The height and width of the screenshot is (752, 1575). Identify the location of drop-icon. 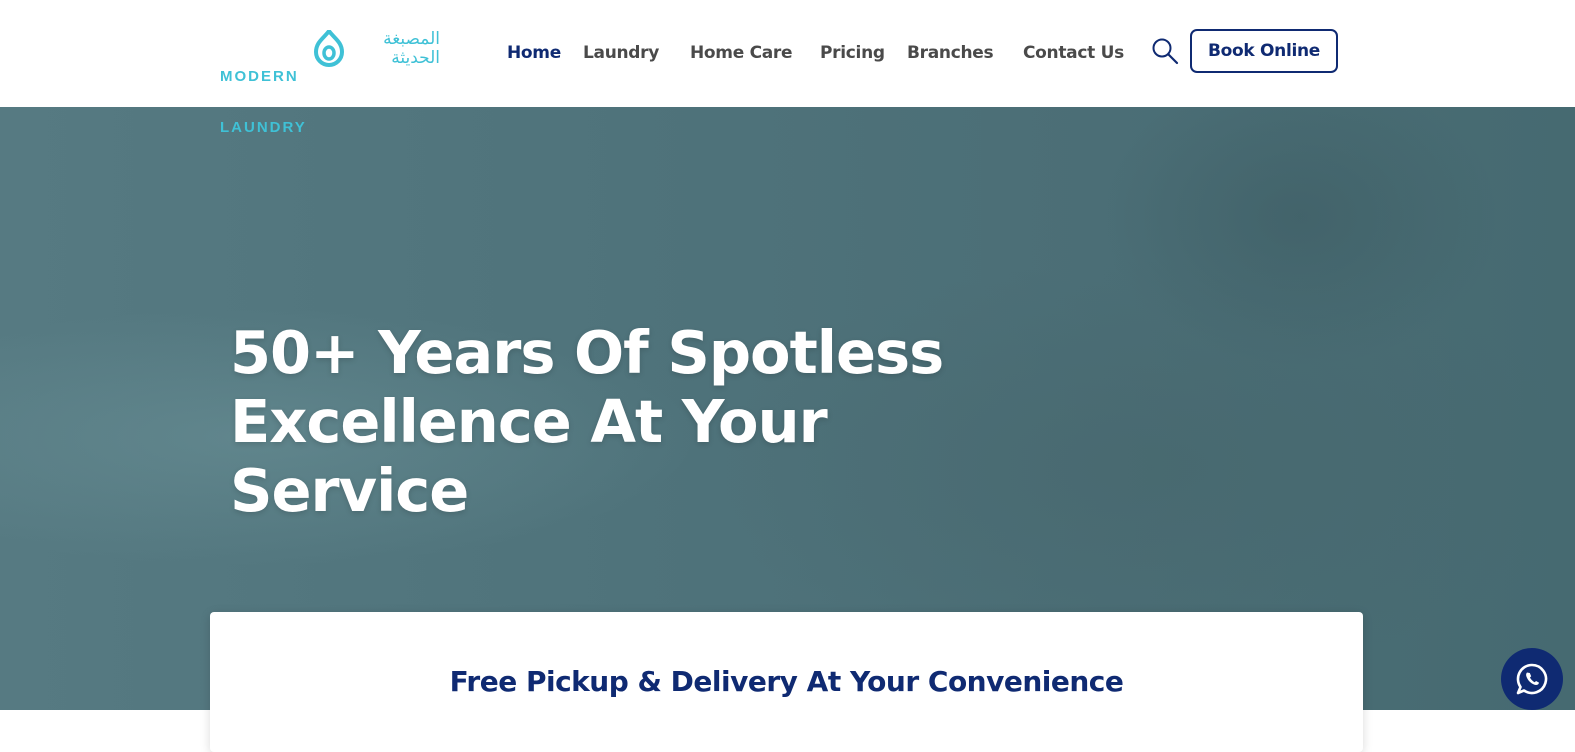
(329, 48).